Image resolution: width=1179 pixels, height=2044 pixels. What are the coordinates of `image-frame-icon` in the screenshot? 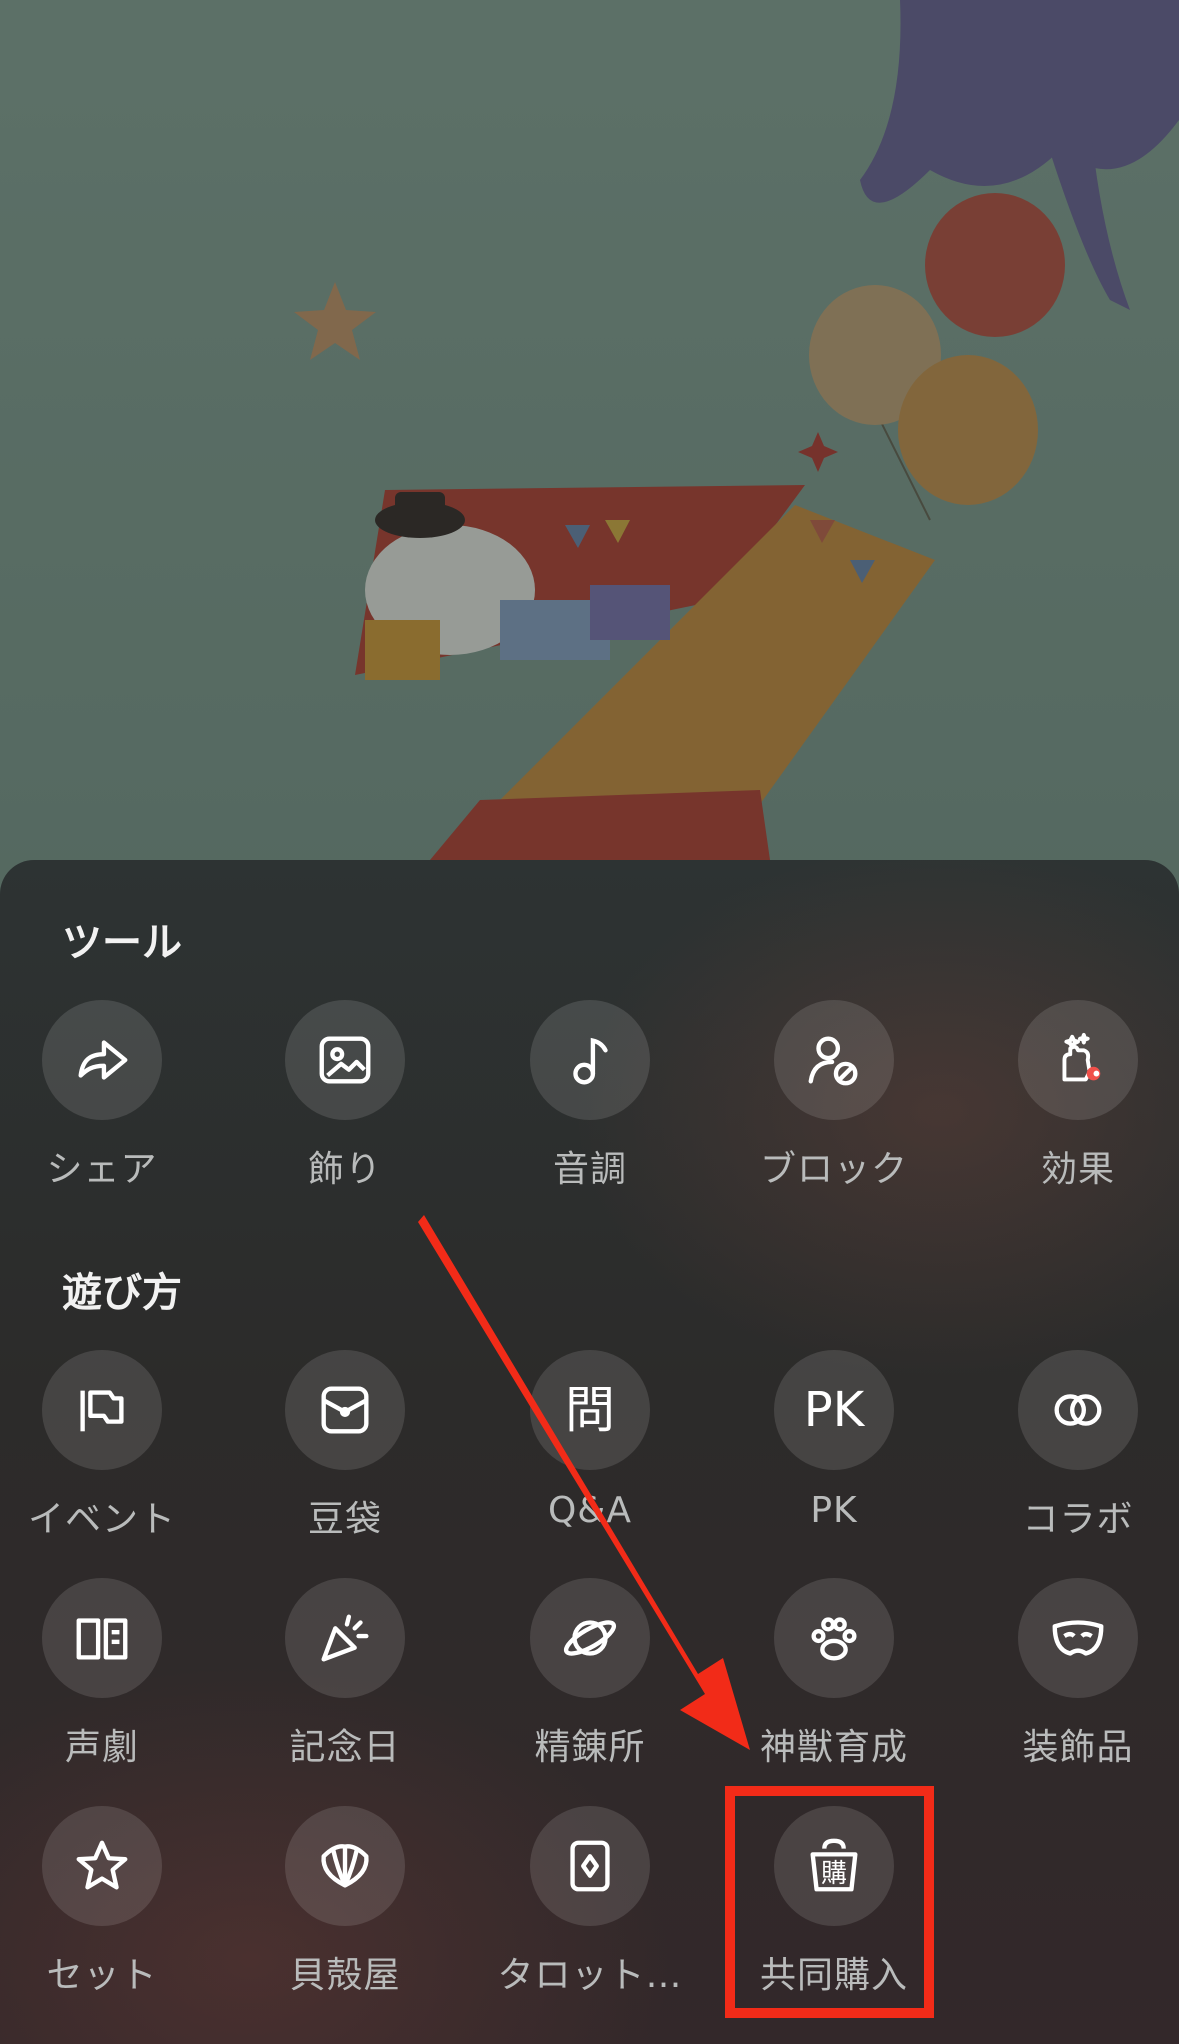 It's located at (345, 1060).